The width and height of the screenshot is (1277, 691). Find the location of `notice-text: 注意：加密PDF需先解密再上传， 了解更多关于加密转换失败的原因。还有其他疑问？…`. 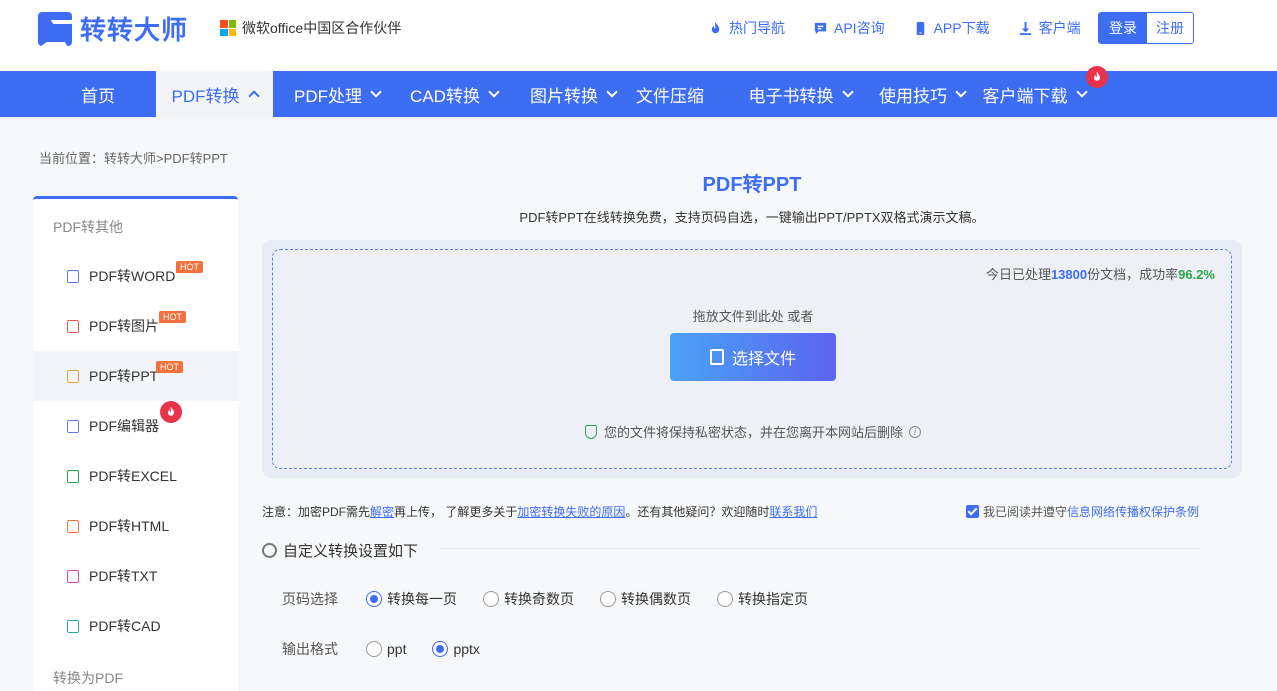

notice-text: 注意：加密PDF需先解密再上传， 了解更多关于加密转换失败的原因。还有其他疑问？… is located at coordinates (540, 512).